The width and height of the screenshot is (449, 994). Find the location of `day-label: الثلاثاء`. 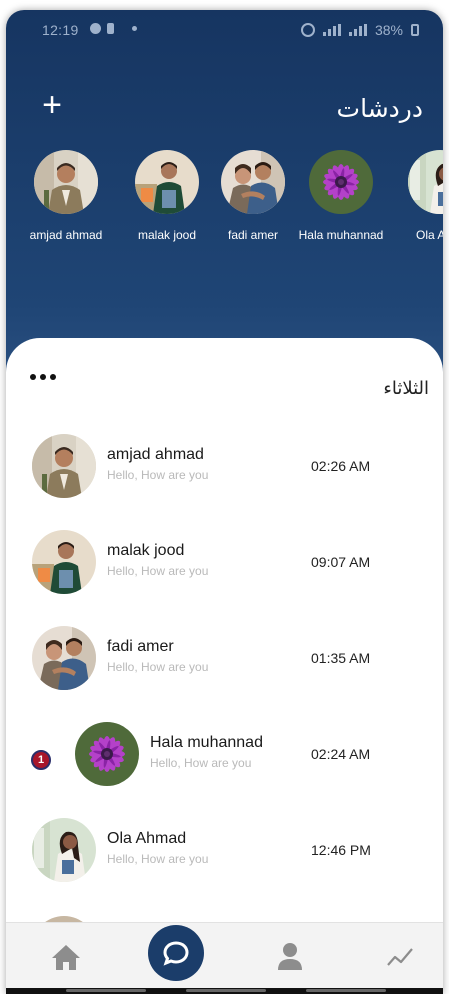

day-label: الثلاثاء is located at coordinates (406, 388).